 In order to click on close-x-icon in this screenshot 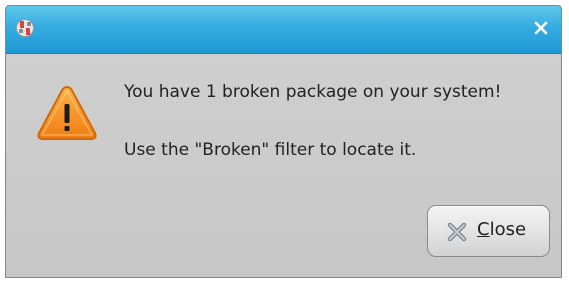, I will do `click(457, 232)`.